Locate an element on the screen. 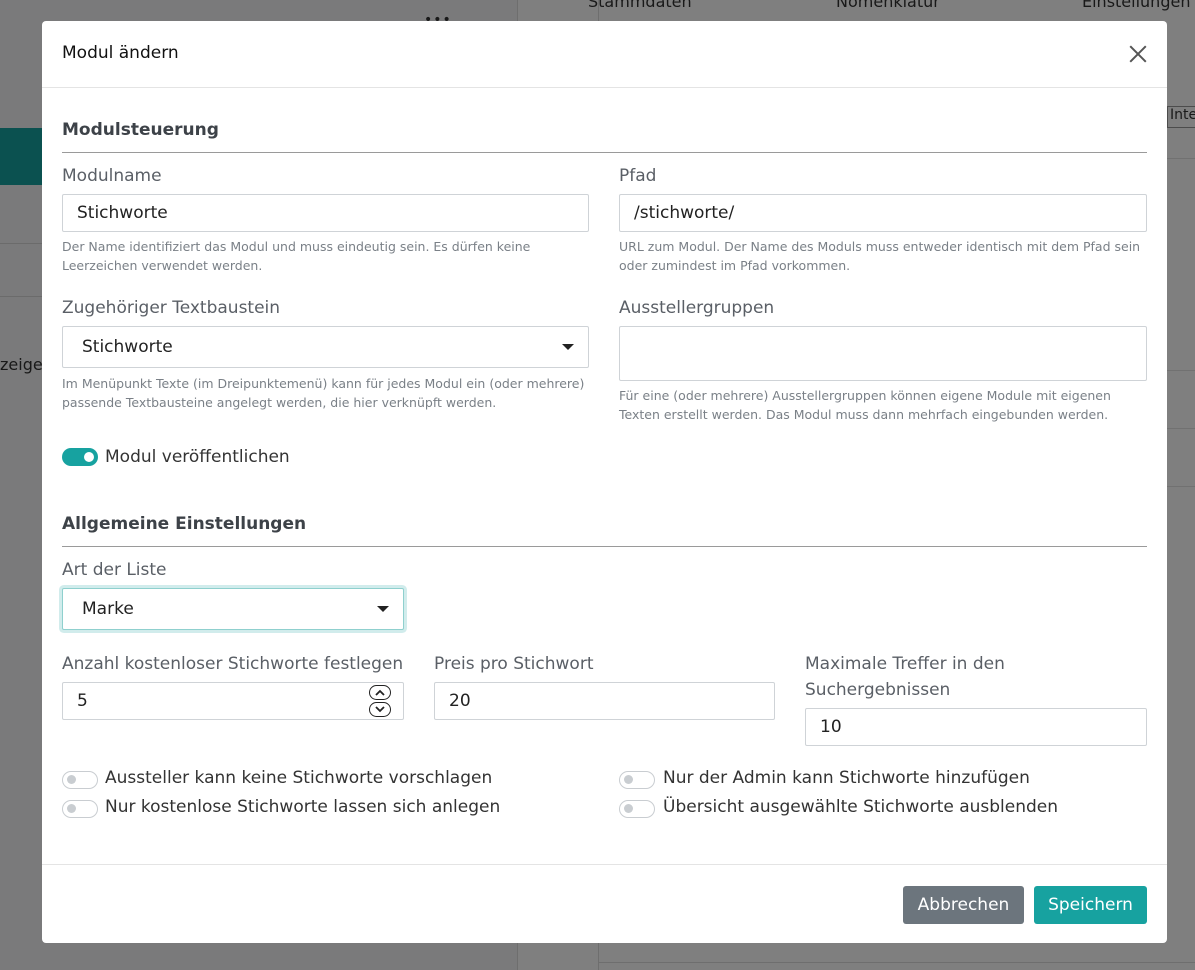 Image resolution: width=1195 pixels, height=970 pixels. free-keywords-number-input: 5 is located at coordinates (233, 701).